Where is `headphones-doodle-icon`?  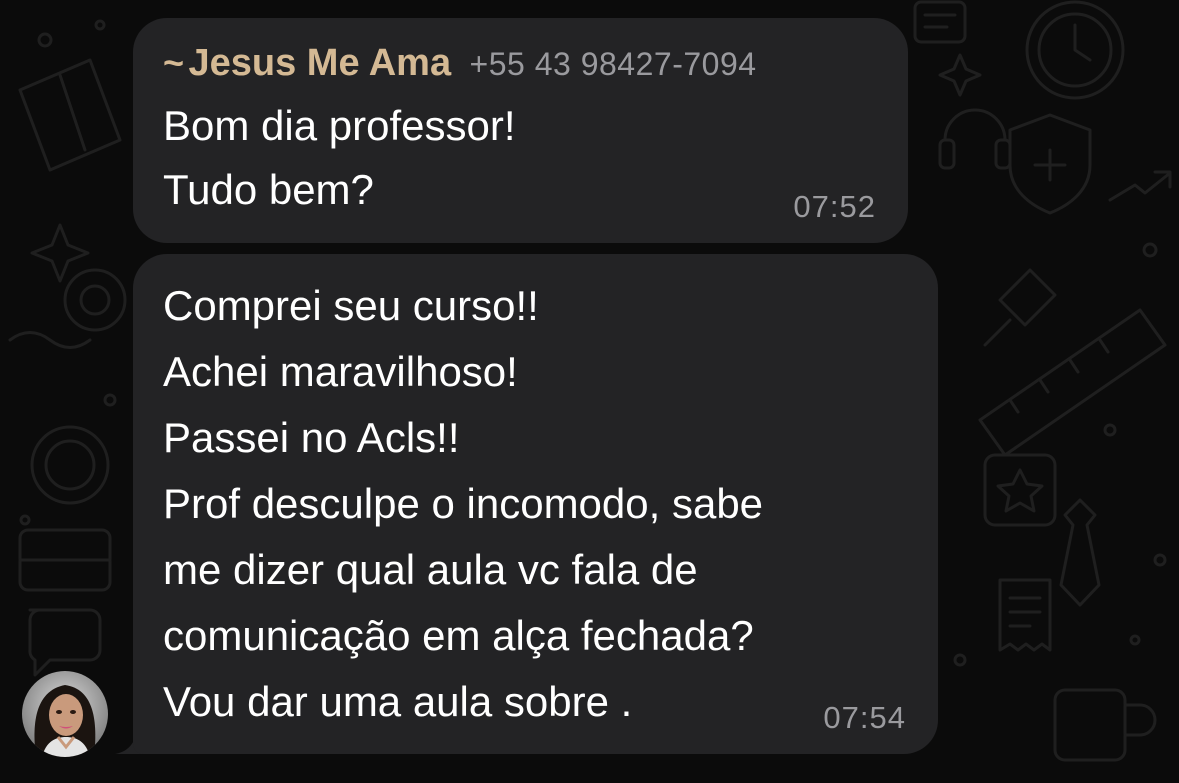
headphones-doodle-icon is located at coordinates (975, 139).